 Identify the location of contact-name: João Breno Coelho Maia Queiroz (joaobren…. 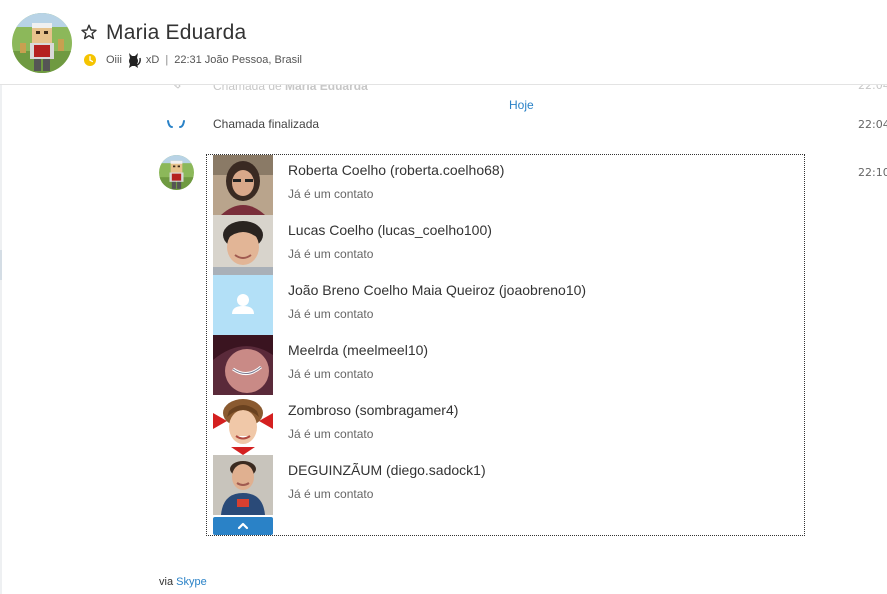
(437, 290).